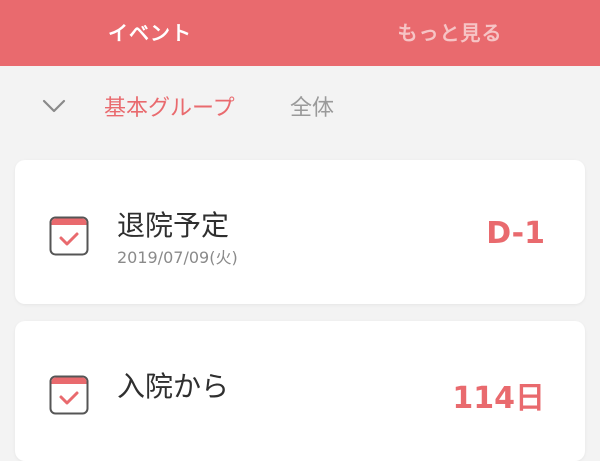  I want to click on event-title: 入院から, so click(173, 386).